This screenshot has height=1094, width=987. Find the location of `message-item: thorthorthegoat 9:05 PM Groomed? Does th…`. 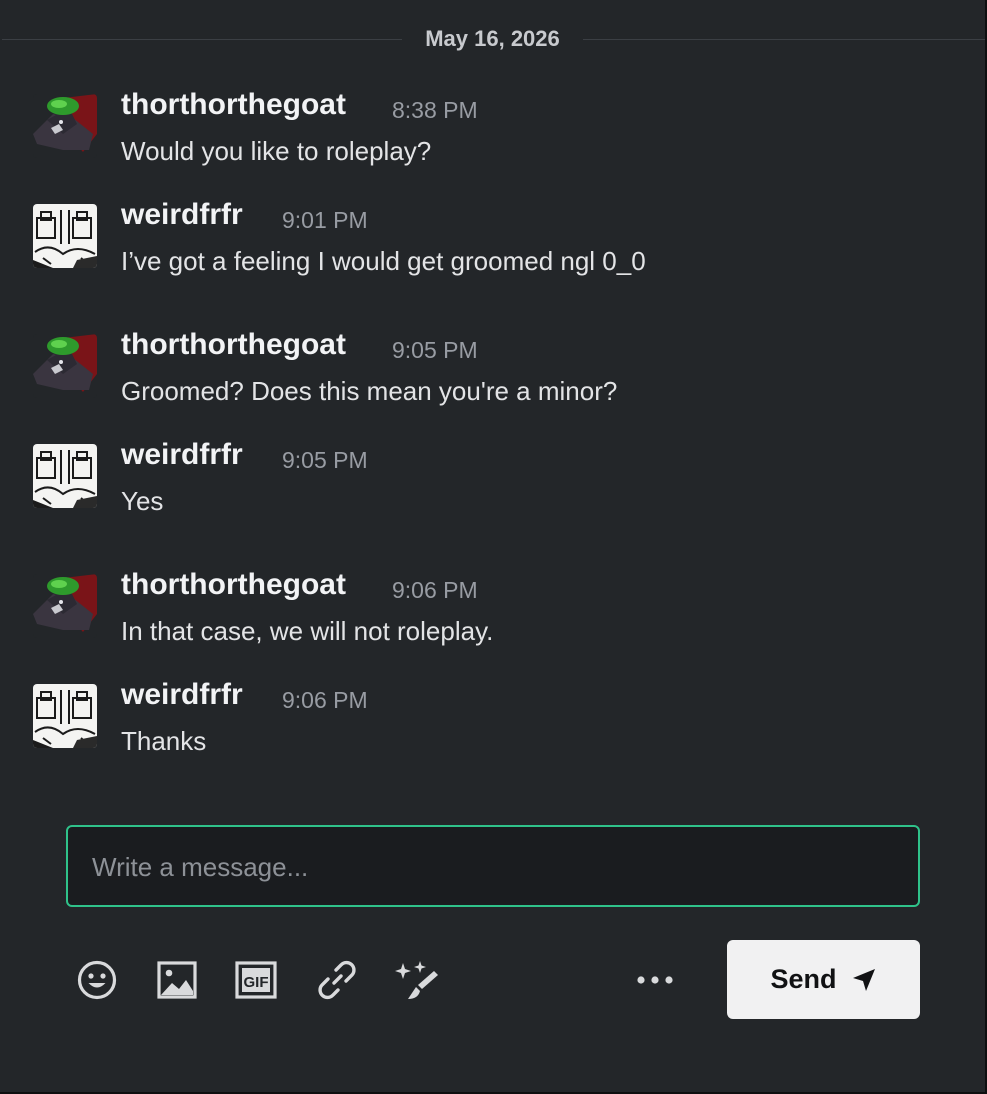

message-item: thorthorthegoat 9:05 PM Groomed? Does th… is located at coordinates (493, 381).